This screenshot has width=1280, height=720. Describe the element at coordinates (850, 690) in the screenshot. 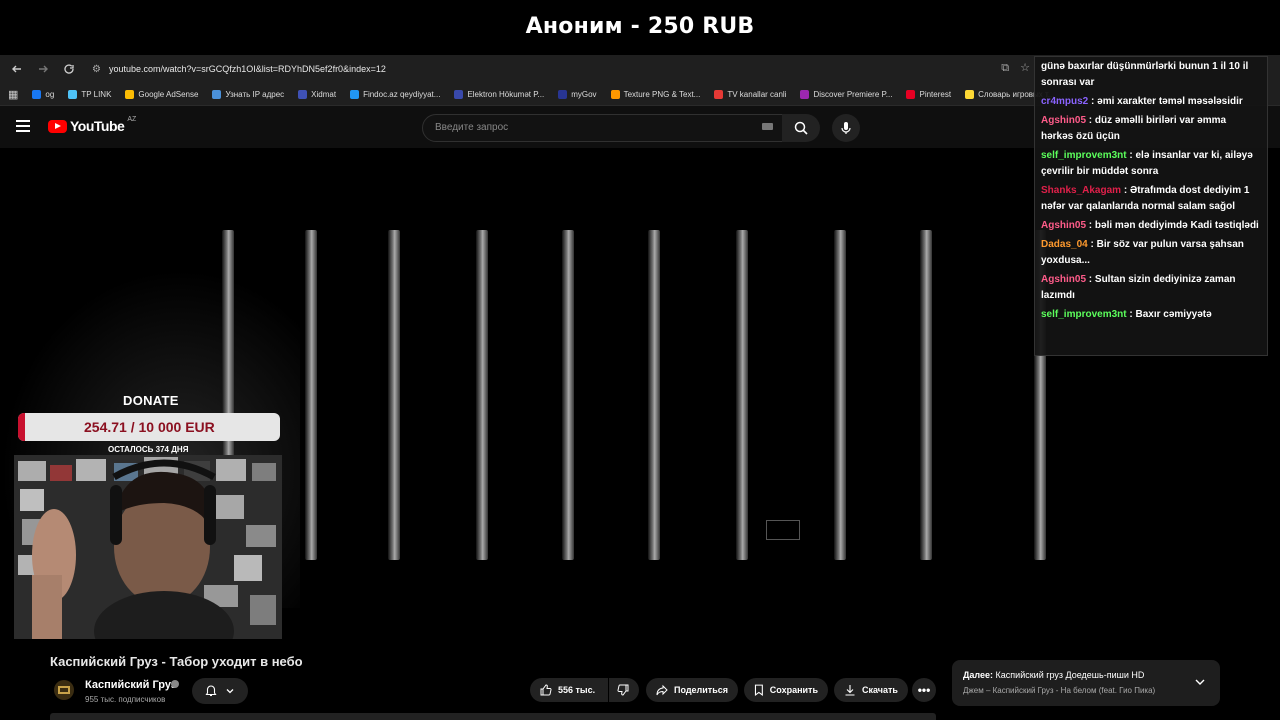

I see `download-icon` at that location.